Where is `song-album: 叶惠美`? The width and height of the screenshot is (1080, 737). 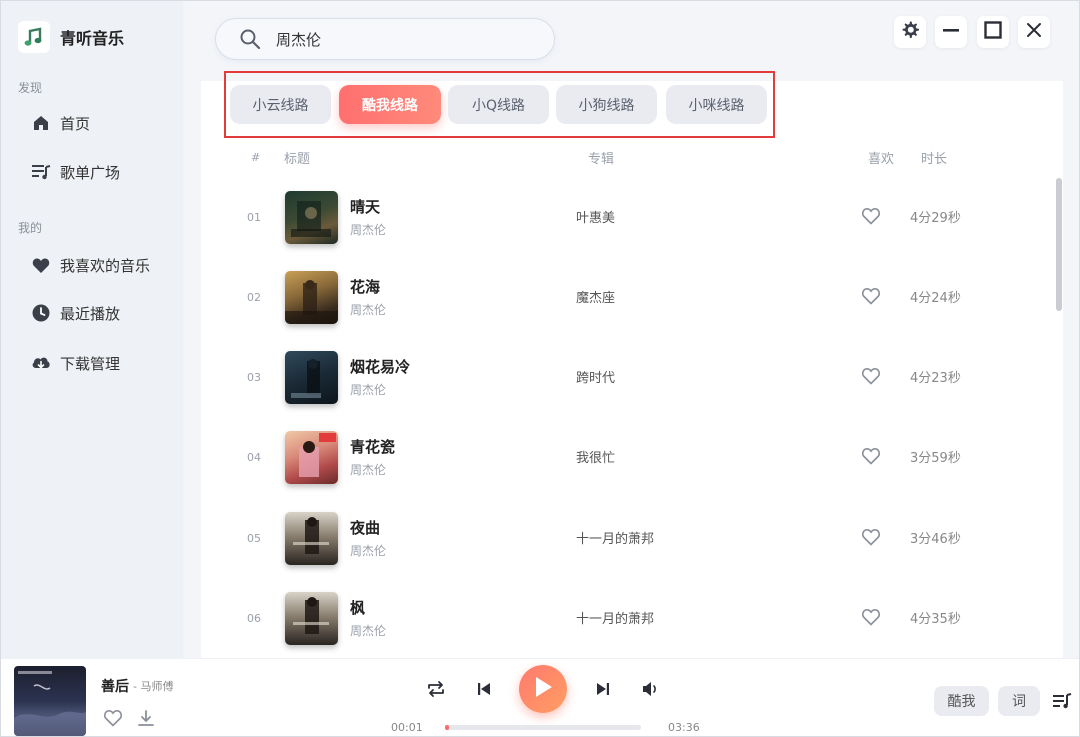
song-album: 叶惠美 is located at coordinates (595, 216).